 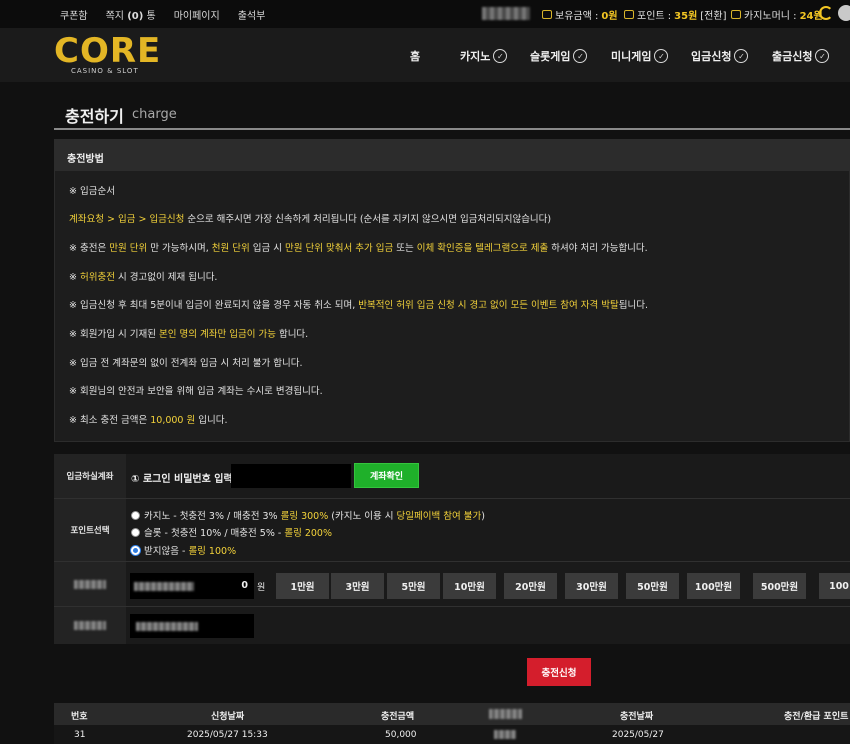 I want to click on account-label: 입금하실계좌, so click(x=90, y=476).